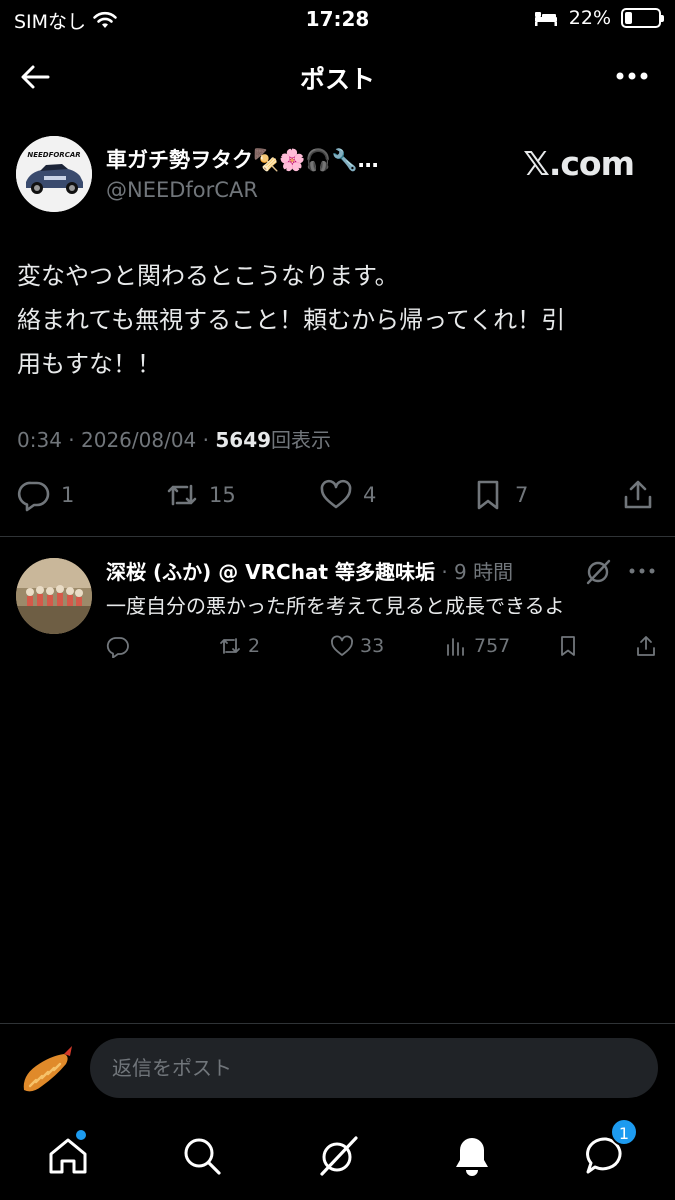  I want to click on bookmark-count: 7, so click(522, 495).